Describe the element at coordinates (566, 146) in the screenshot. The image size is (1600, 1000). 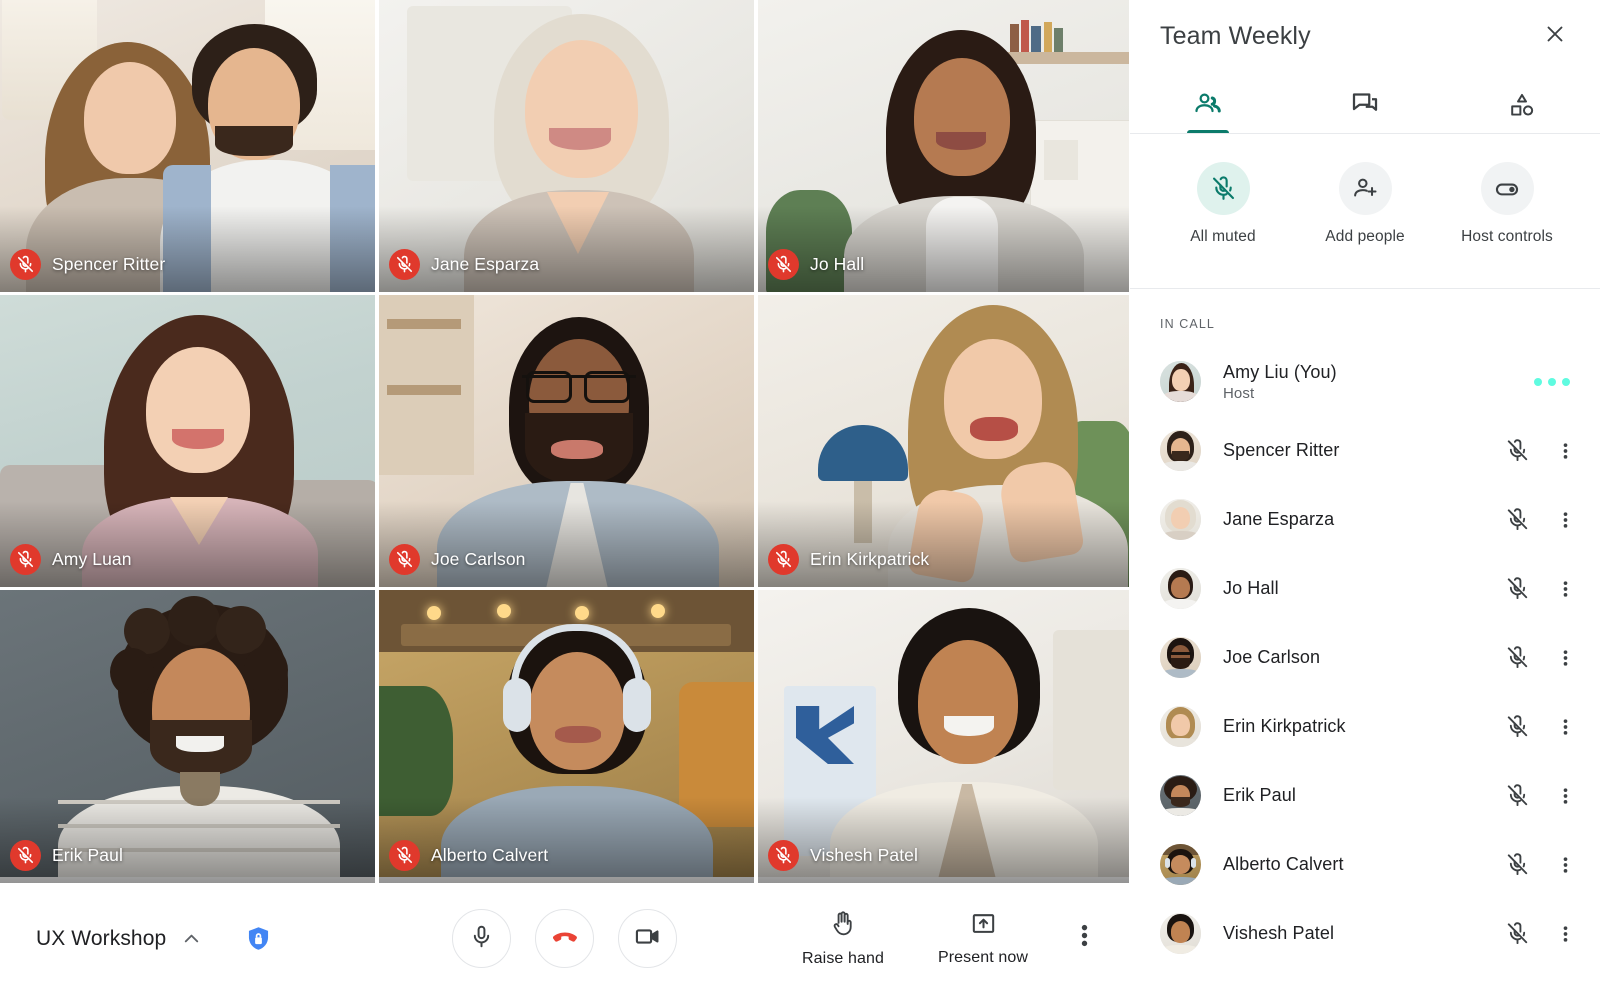
I see `video-tile: Jane Esparza` at that location.